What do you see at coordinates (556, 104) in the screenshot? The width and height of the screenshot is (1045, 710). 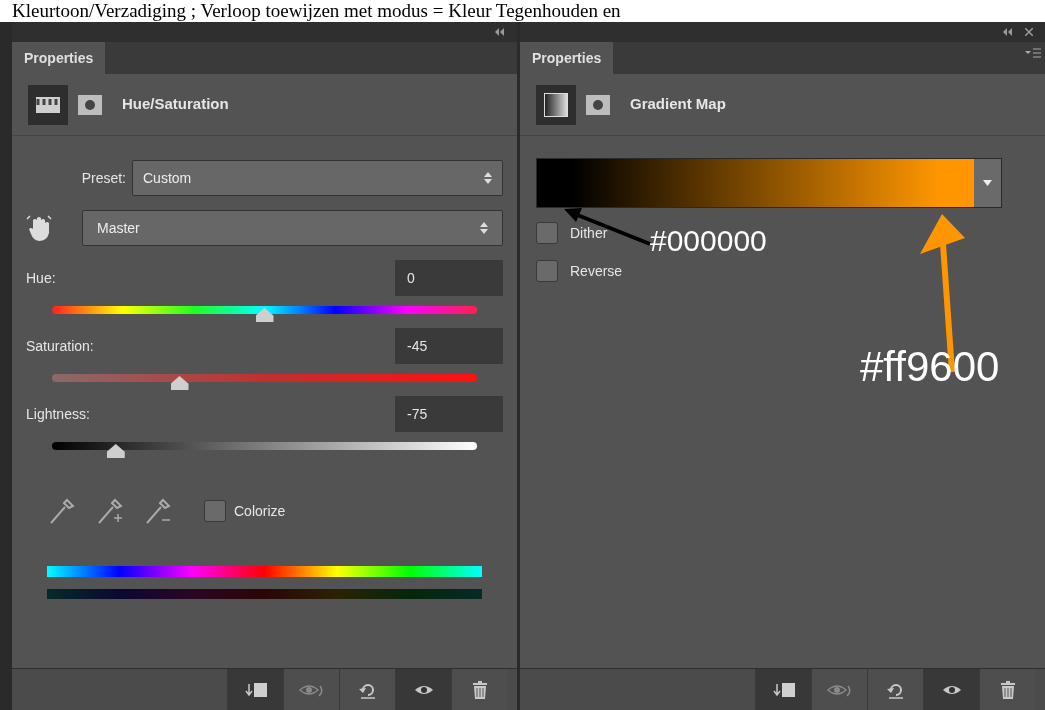 I see `gradient-adjustment-icon` at bounding box center [556, 104].